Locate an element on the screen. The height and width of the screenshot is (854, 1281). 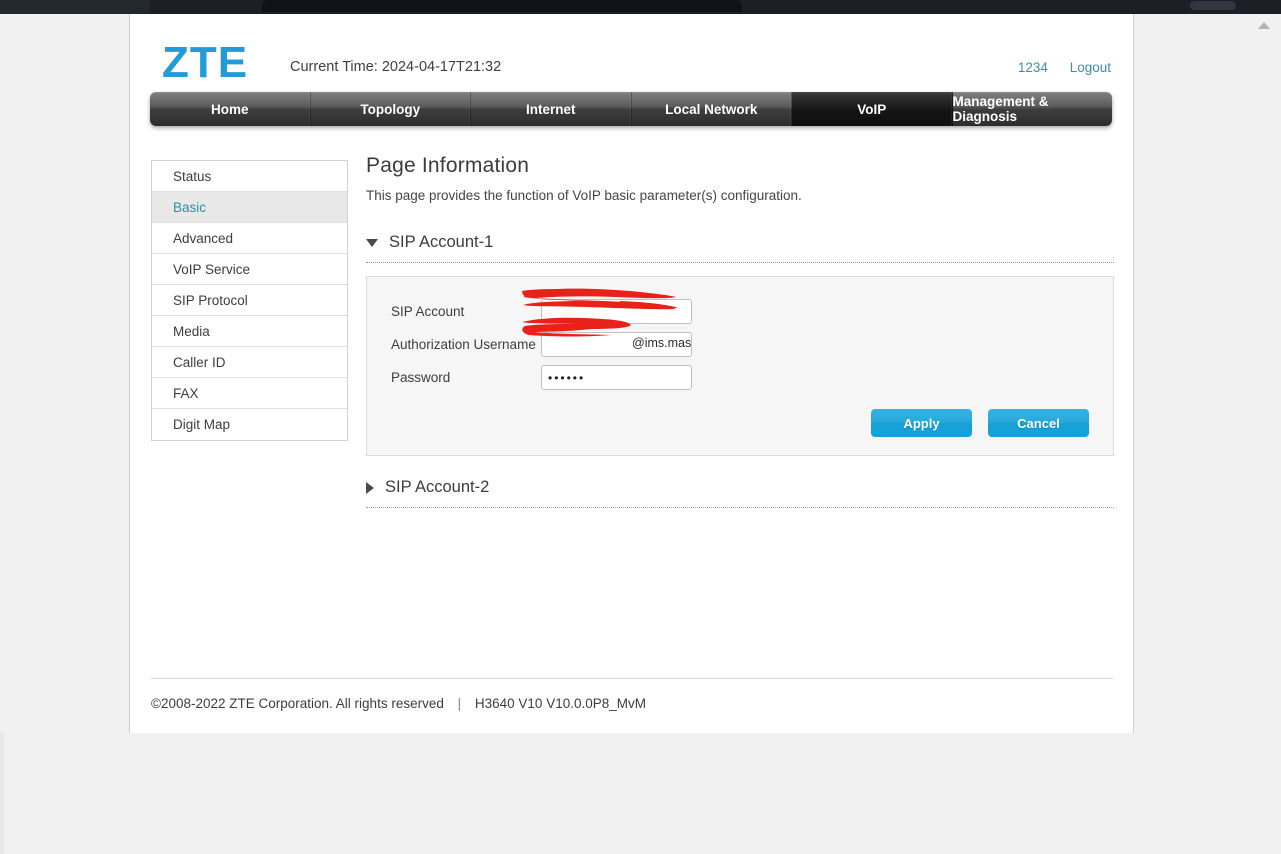
account-link: 1234 is located at coordinates (1033, 67).